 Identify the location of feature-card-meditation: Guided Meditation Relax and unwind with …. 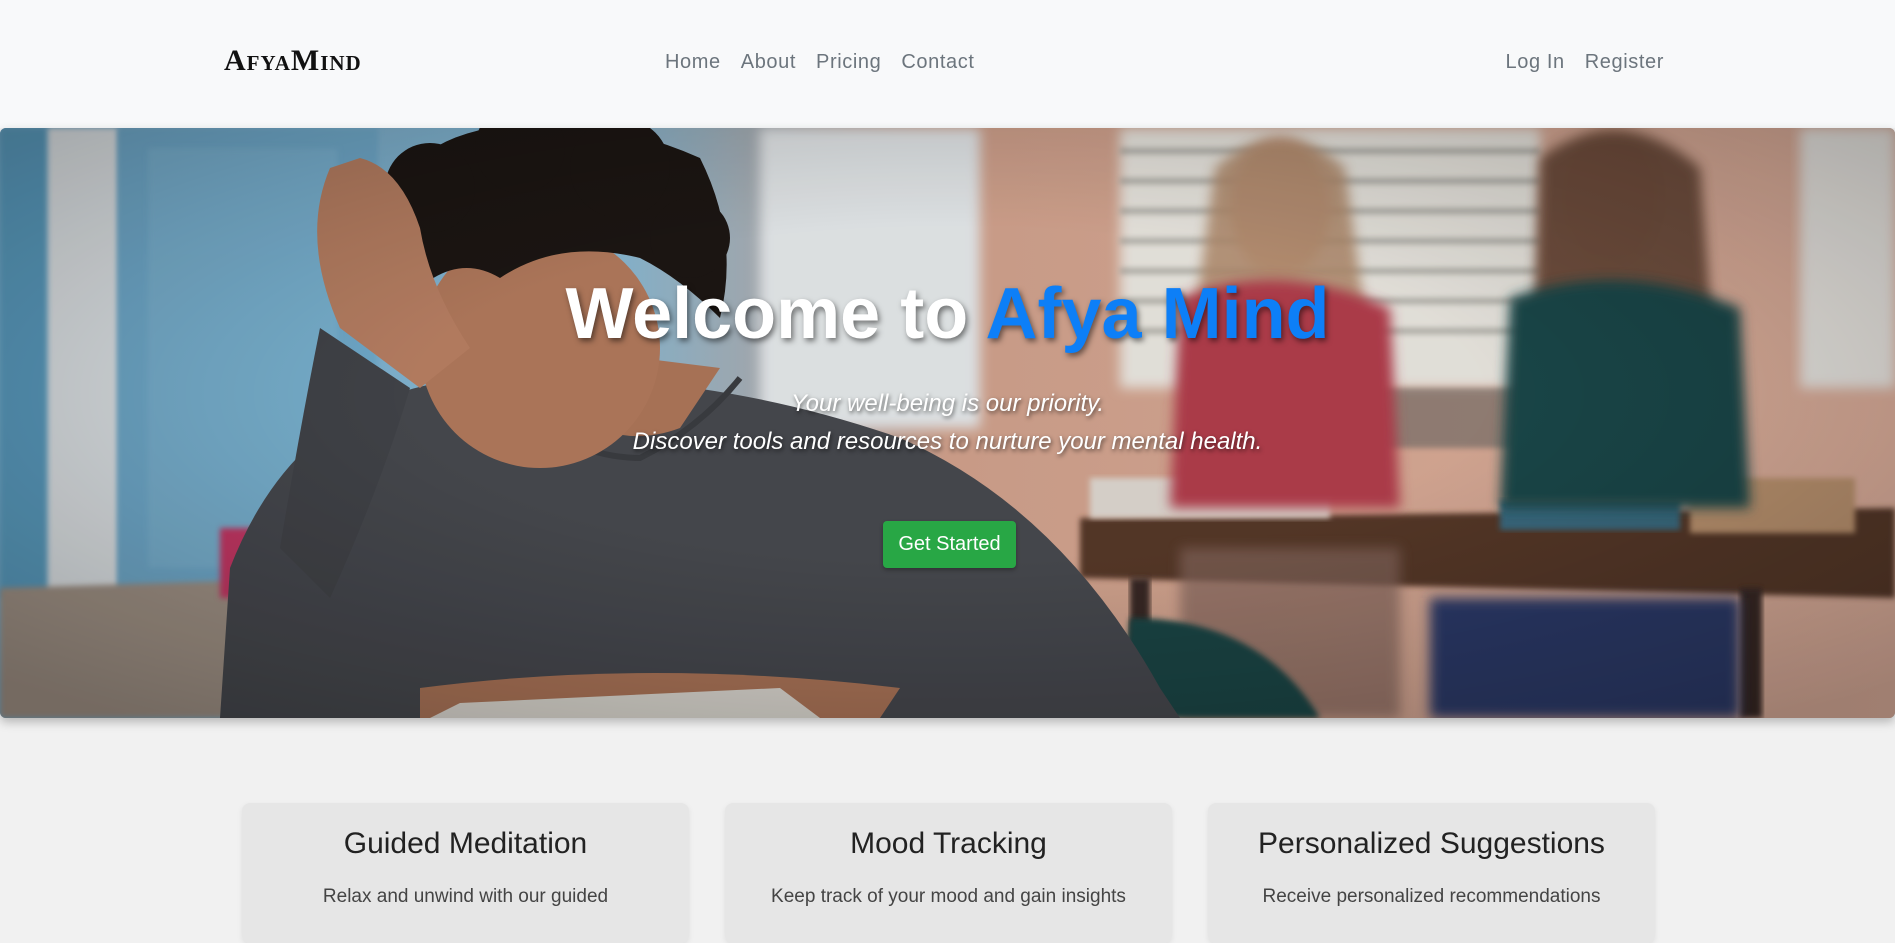
(465, 873).